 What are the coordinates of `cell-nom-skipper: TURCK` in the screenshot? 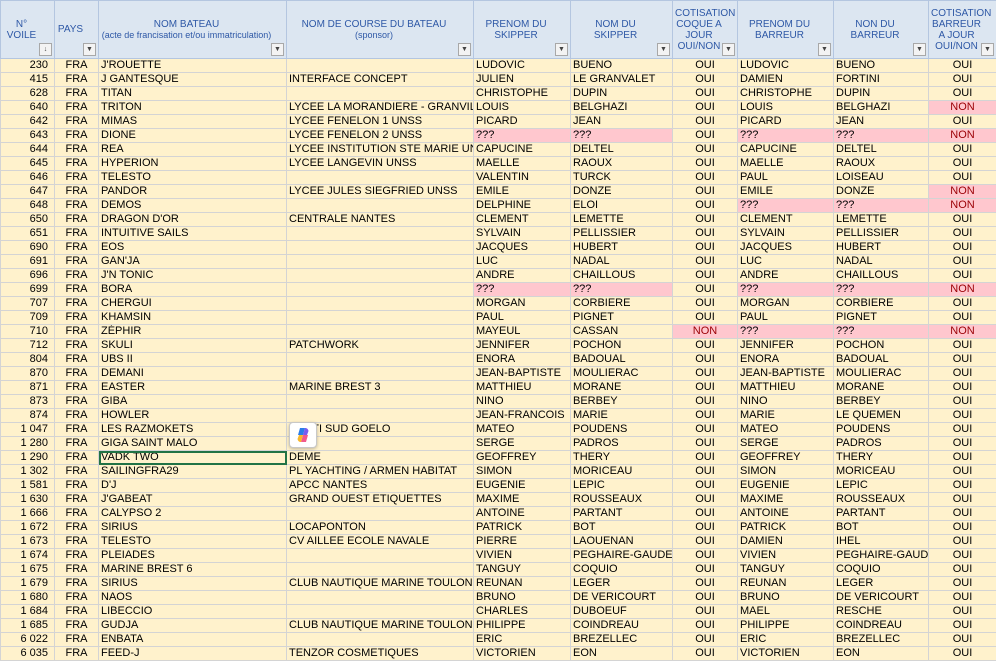 It's located at (621, 177).